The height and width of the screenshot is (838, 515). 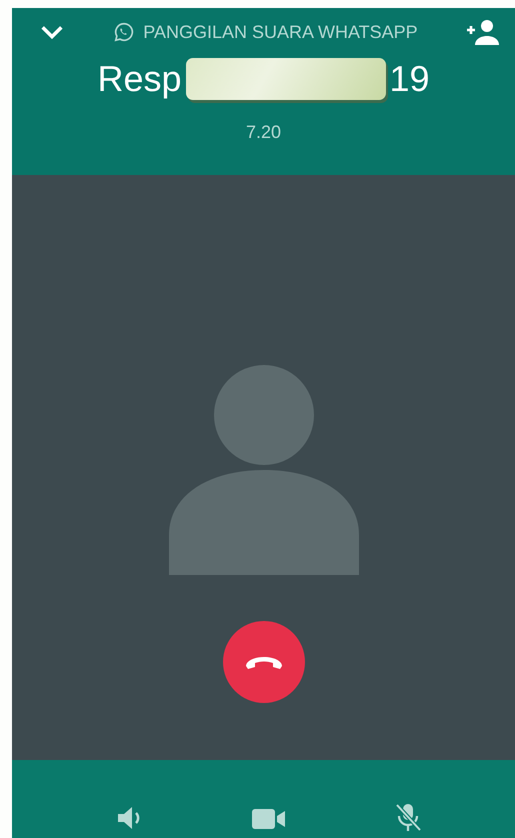 I want to click on add-person-icon, so click(x=482, y=32).